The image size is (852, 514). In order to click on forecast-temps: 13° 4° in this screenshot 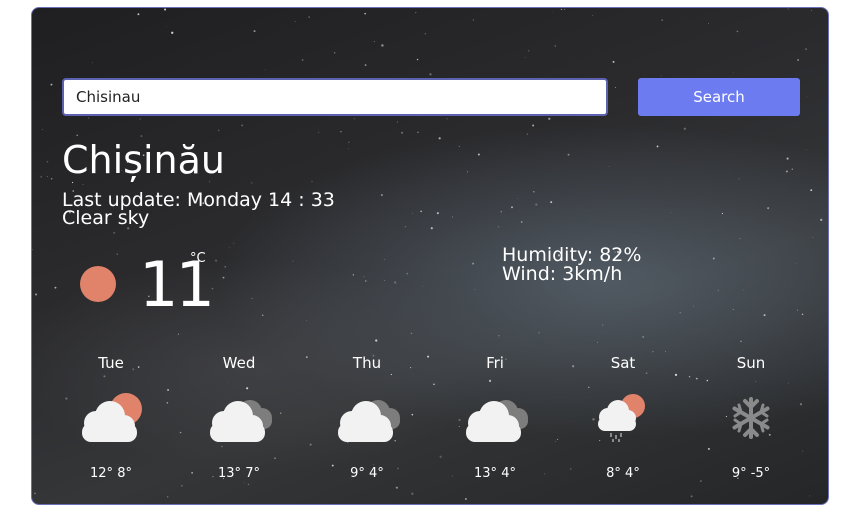, I will do `click(495, 473)`.